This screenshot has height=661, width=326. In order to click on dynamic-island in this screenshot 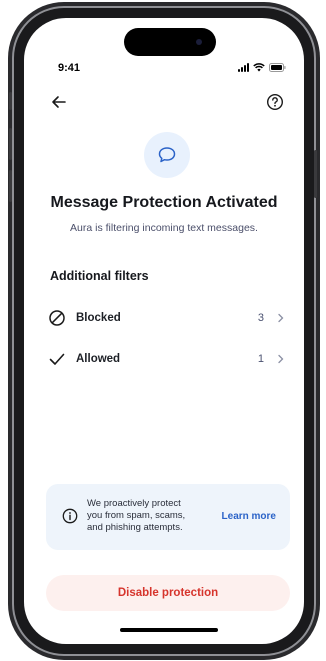, I will do `click(170, 42)`.